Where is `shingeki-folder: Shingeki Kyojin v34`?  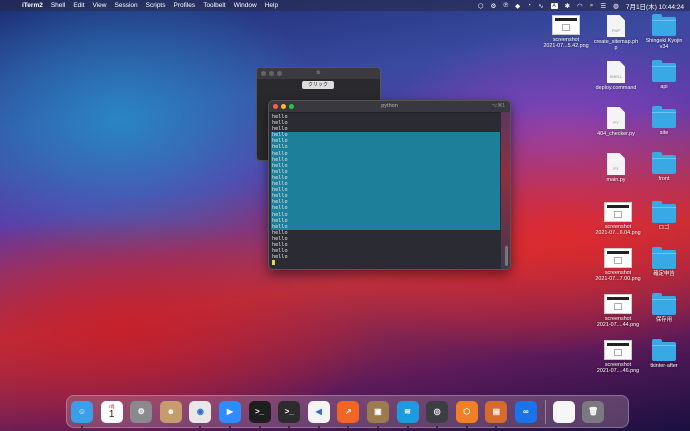 shingeki-folder: Shingeki Kyojin v34 is located at coordinates (663, 32).